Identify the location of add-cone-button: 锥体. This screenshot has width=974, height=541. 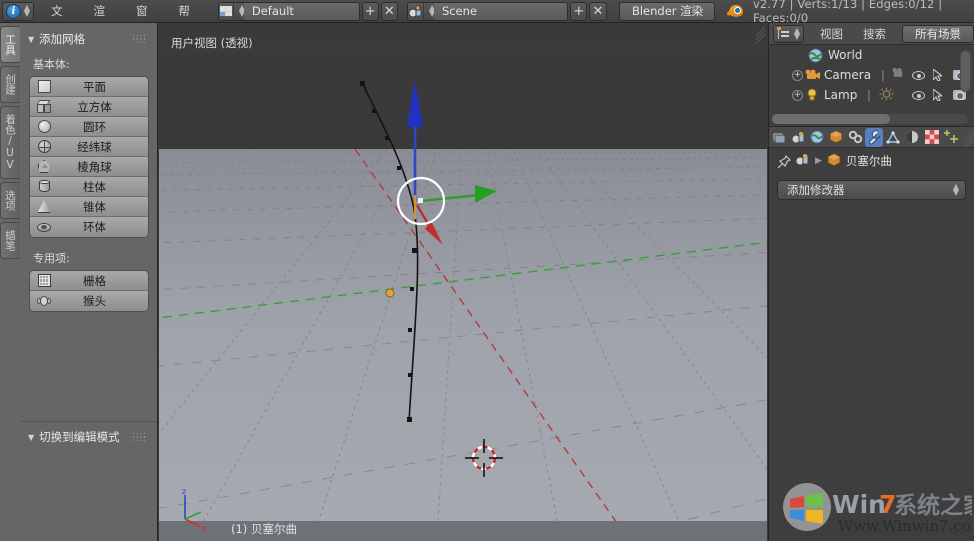
(89, 207).